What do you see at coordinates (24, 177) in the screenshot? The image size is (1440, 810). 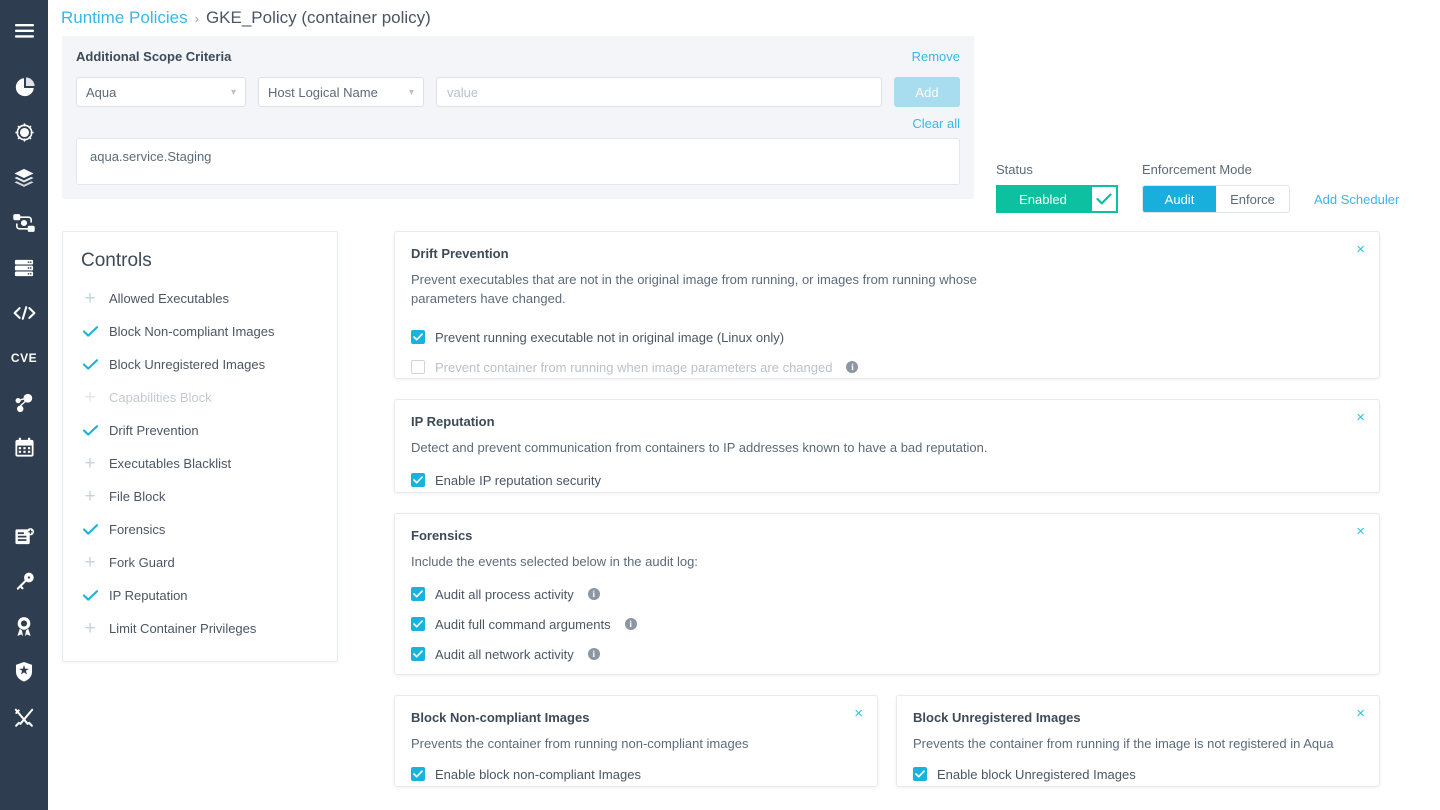 I see `layers-icon` at bounding box center [24, 177].